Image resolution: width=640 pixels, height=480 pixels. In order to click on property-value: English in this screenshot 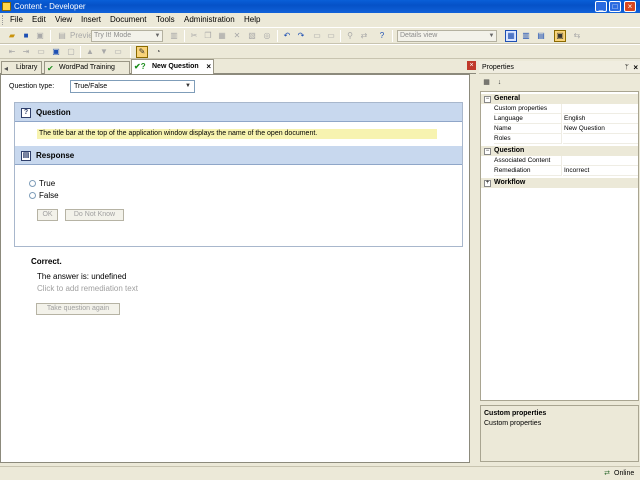, I will do `click(600, 119)`.